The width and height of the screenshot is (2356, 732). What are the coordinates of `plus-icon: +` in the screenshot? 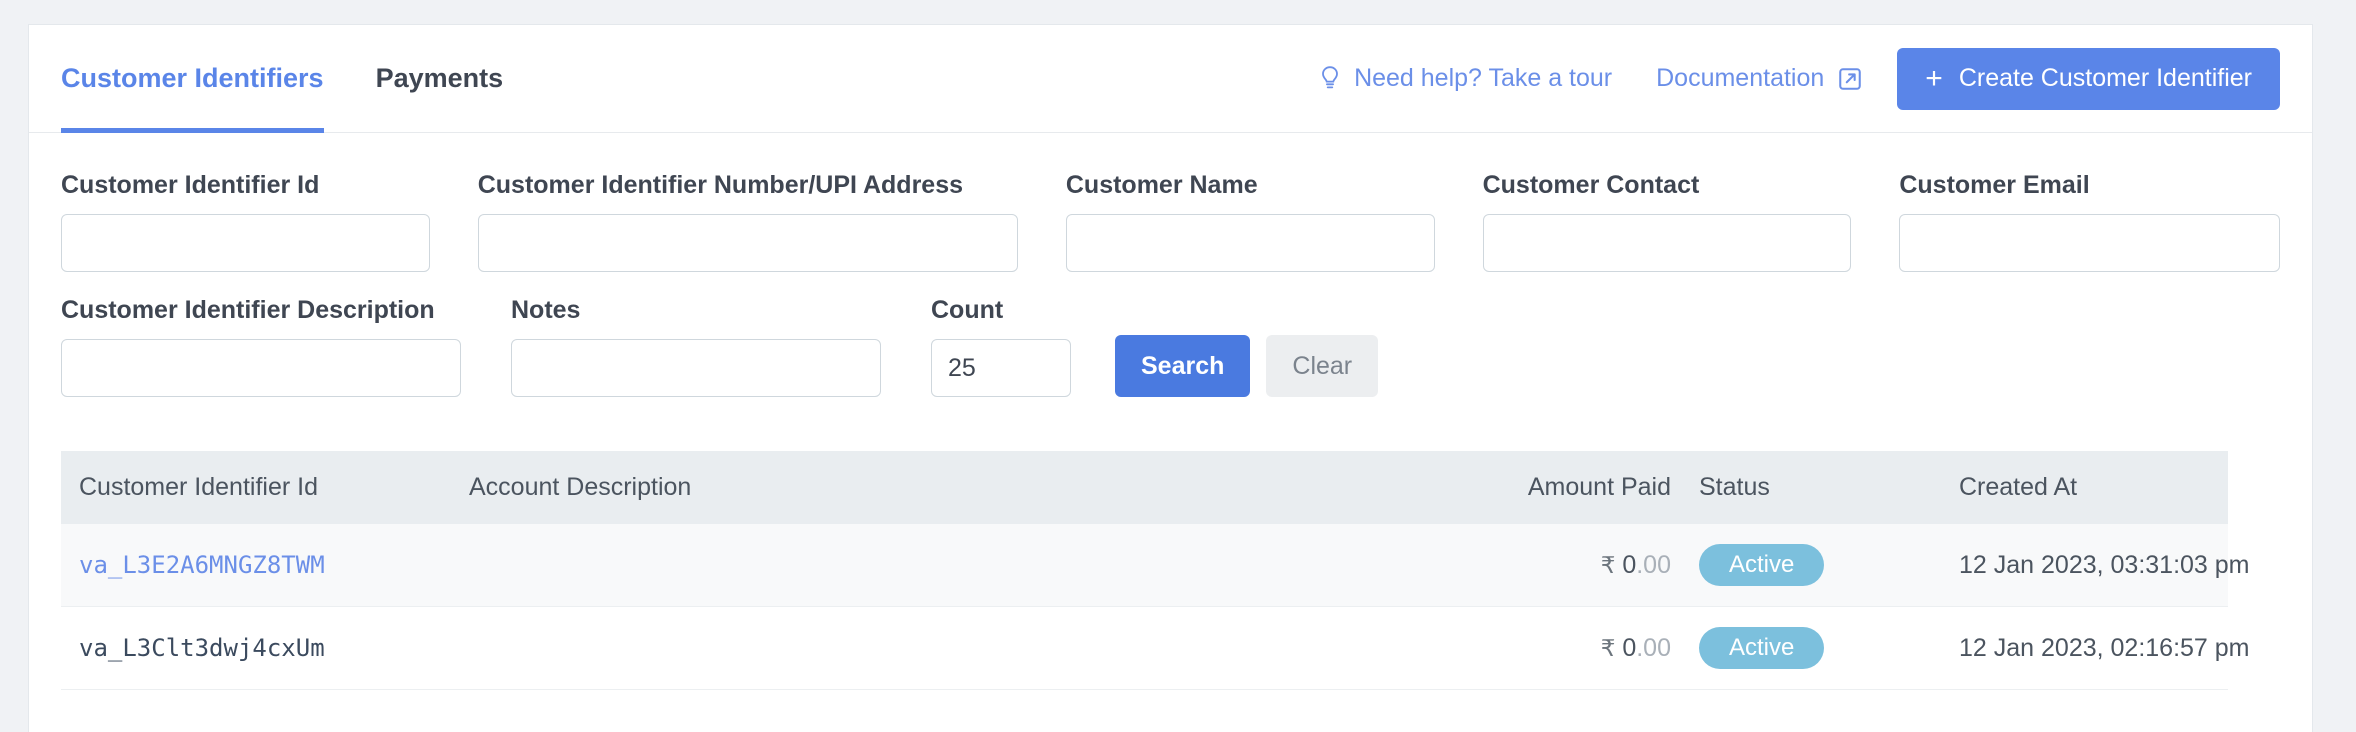 It's located at (1934, 78).